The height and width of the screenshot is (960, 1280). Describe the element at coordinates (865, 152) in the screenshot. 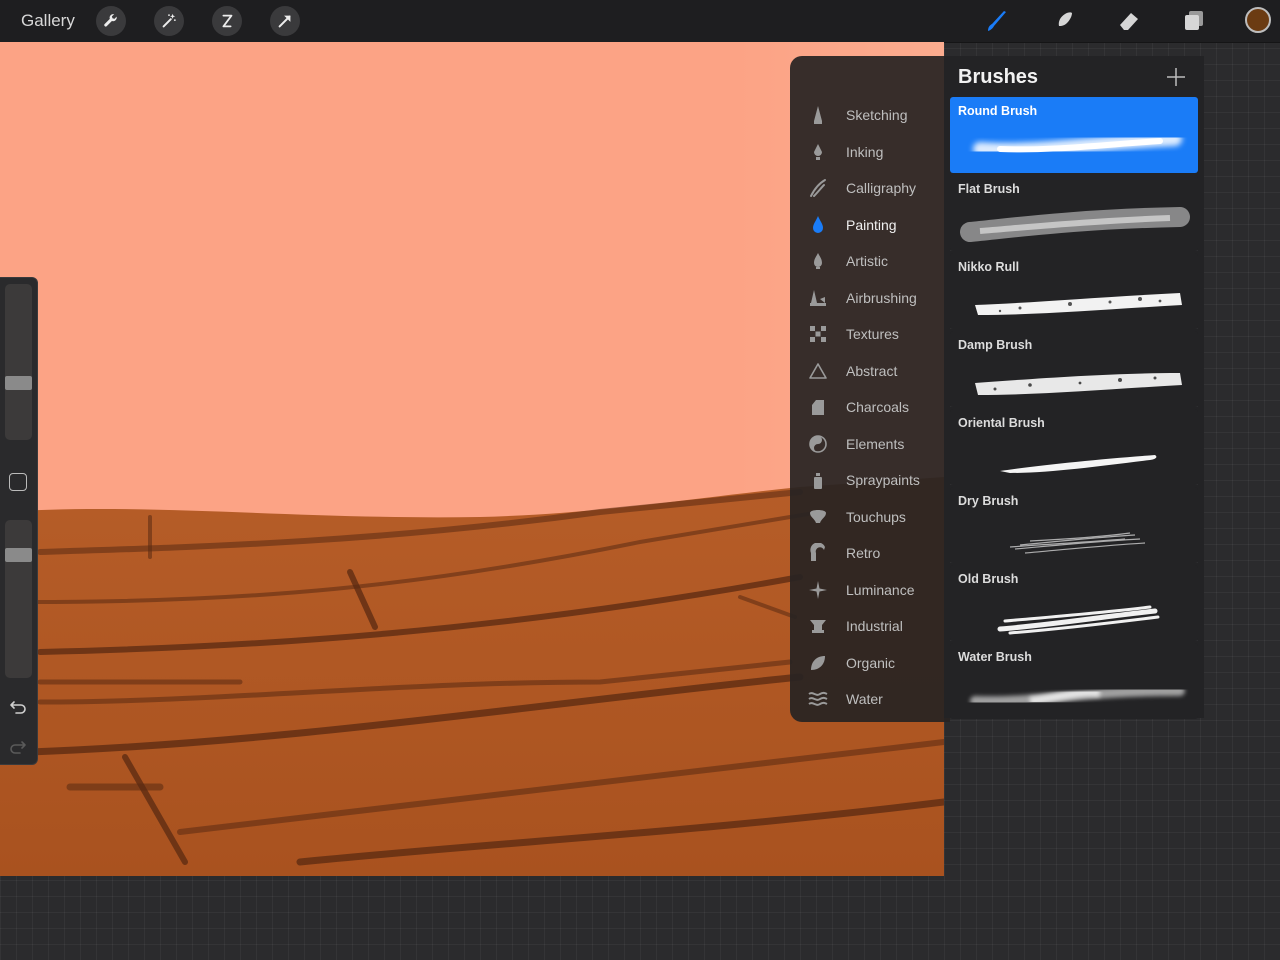

I see `category-label: Inking` at that location.